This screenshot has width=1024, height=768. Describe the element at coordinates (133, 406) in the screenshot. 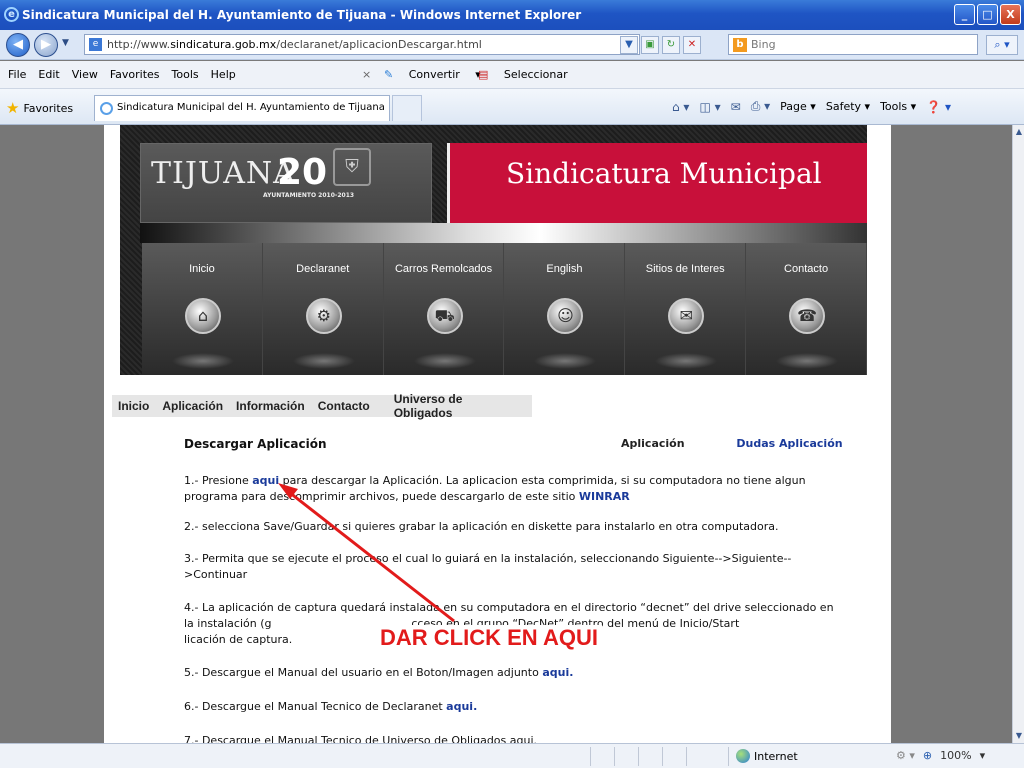

I see `subnav-inicio: Inicio` at that location.